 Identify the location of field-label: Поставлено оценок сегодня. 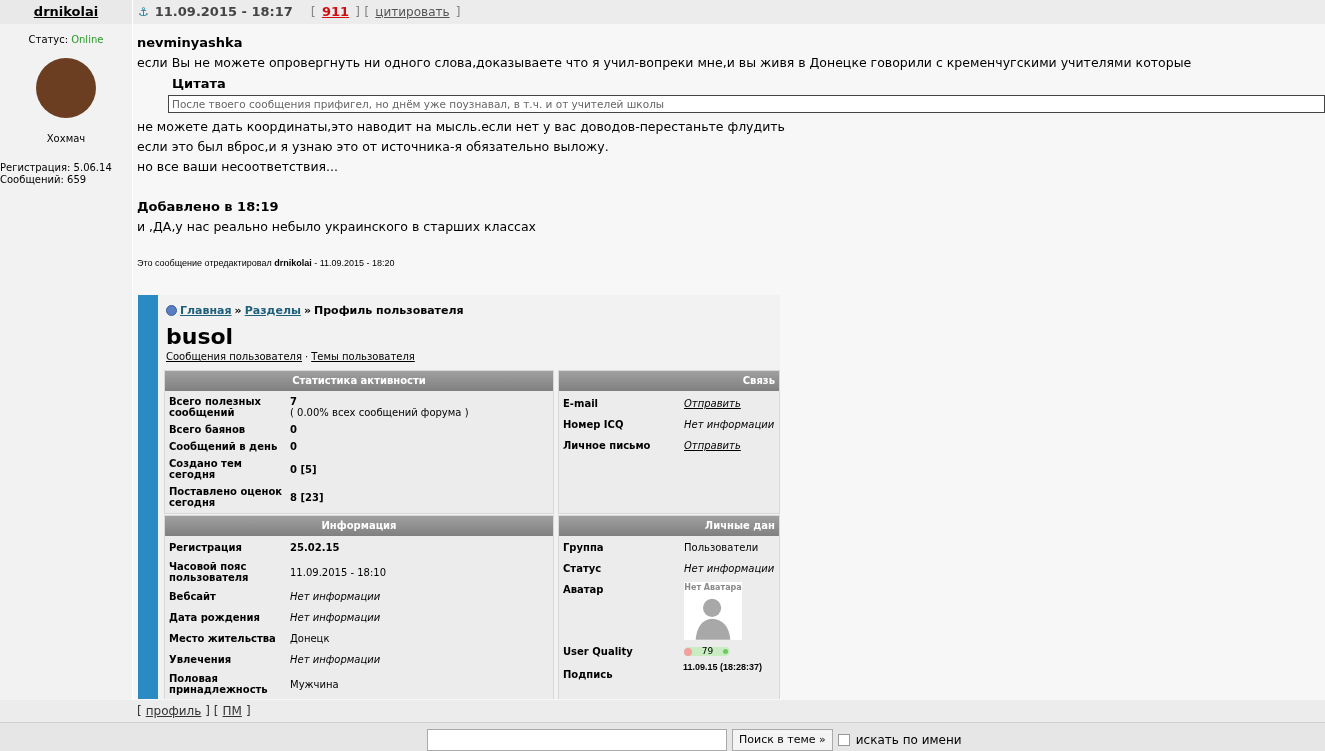
(226, 497).